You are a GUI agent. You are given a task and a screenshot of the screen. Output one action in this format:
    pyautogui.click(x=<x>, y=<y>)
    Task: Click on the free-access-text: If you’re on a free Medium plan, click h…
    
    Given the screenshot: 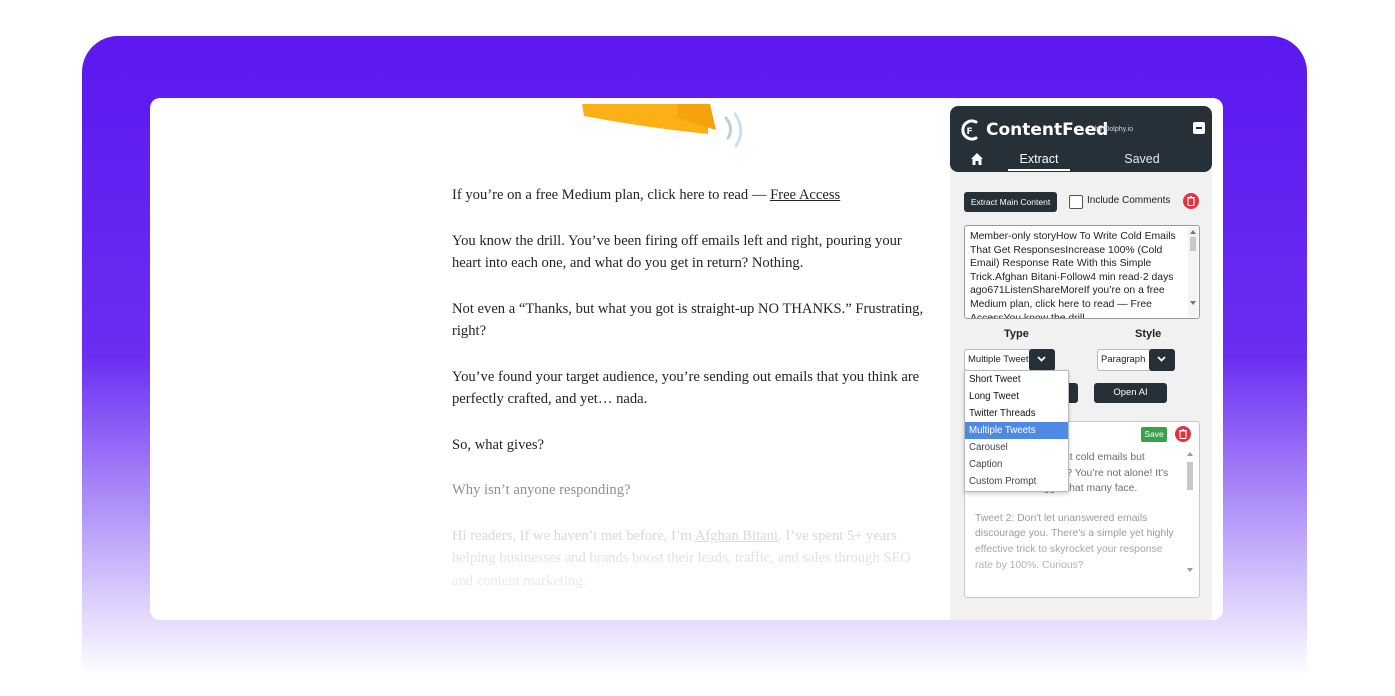 What is the action you would take?
    pyautogui.click(x=611, y=195)
    